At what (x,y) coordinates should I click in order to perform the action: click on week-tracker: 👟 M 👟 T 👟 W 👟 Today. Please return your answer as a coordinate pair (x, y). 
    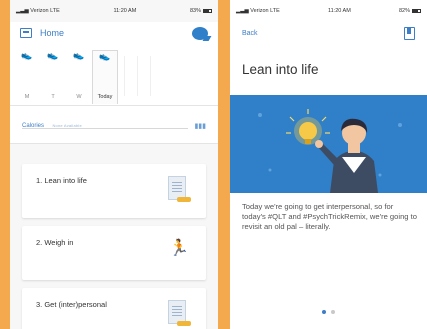
    Looking at the image, I should click on (114, 75).